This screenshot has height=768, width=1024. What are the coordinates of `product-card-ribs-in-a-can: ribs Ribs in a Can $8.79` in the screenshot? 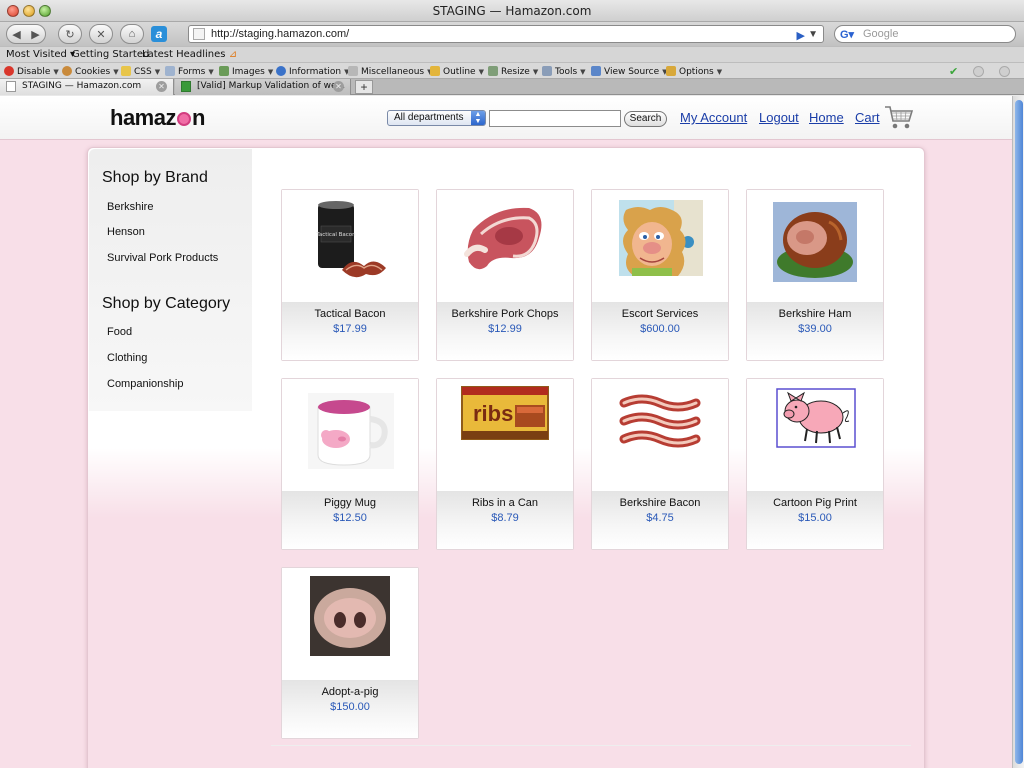 It's located at (505, 464).